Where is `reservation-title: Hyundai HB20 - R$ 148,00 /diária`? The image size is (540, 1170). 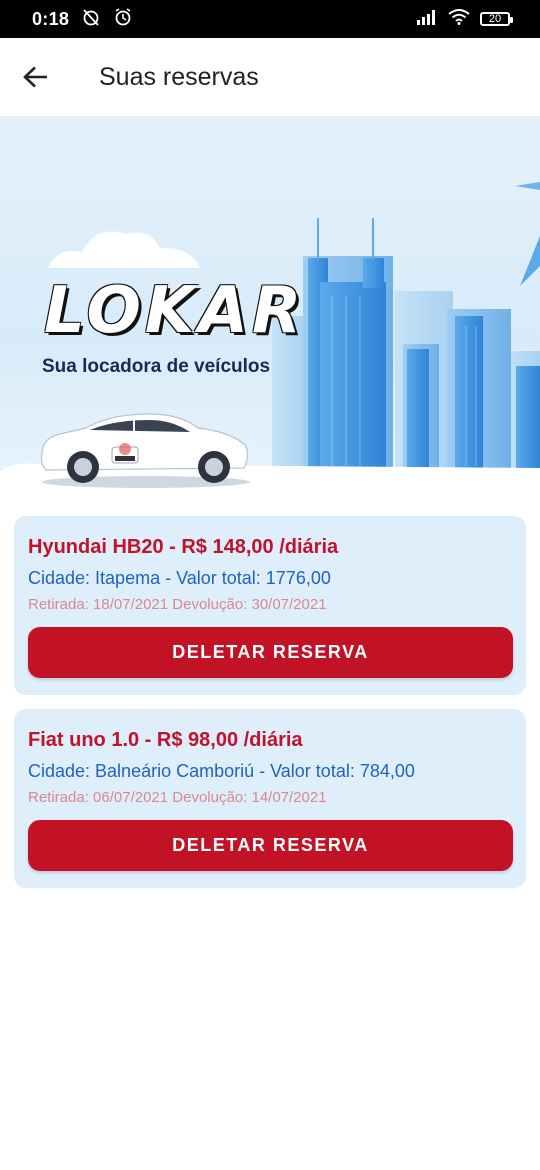
reservation-title: Hyundai HB20 - R$ 148,00 /diária is located at coordinates (183, 547).